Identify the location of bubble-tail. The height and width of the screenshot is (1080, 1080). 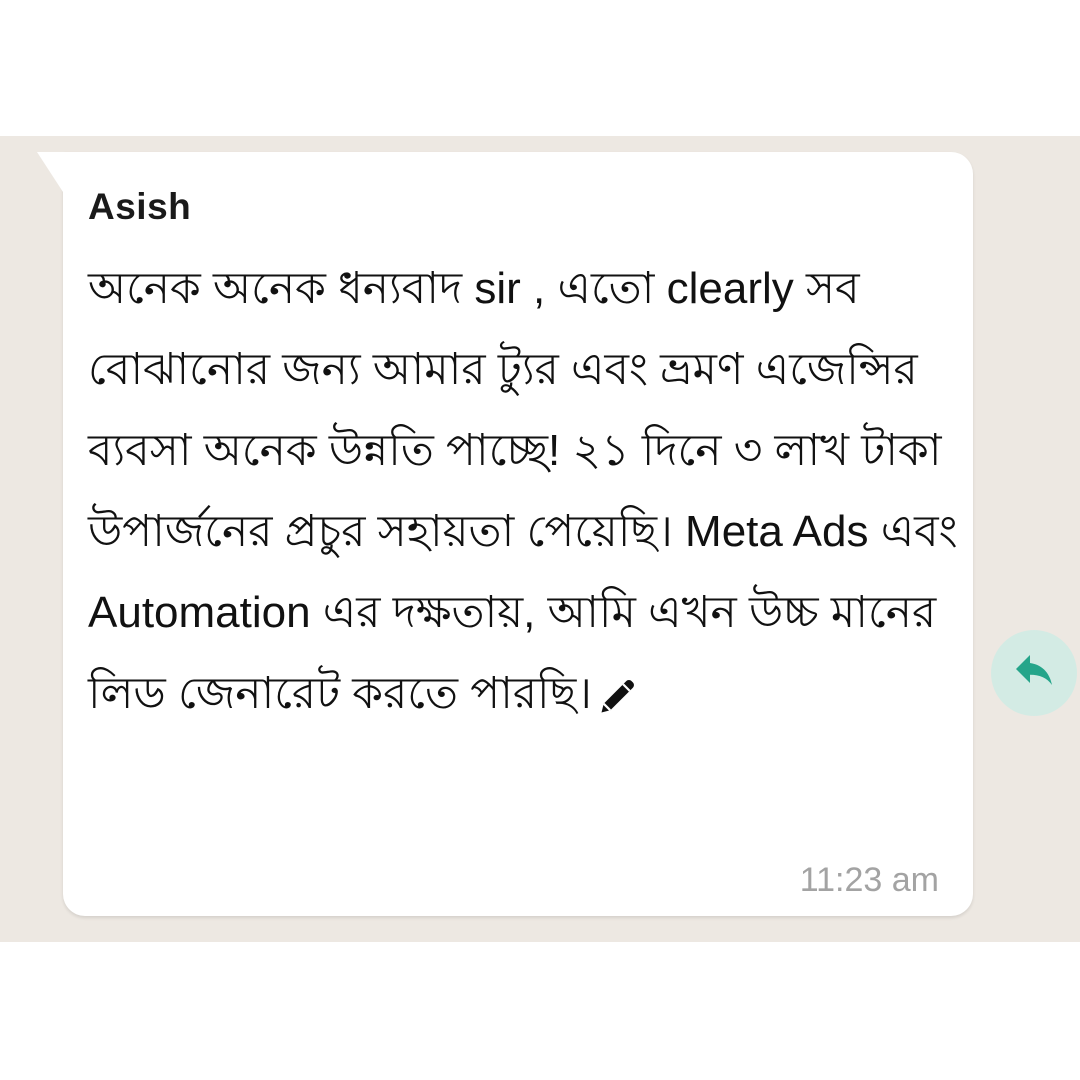
(50, 172).